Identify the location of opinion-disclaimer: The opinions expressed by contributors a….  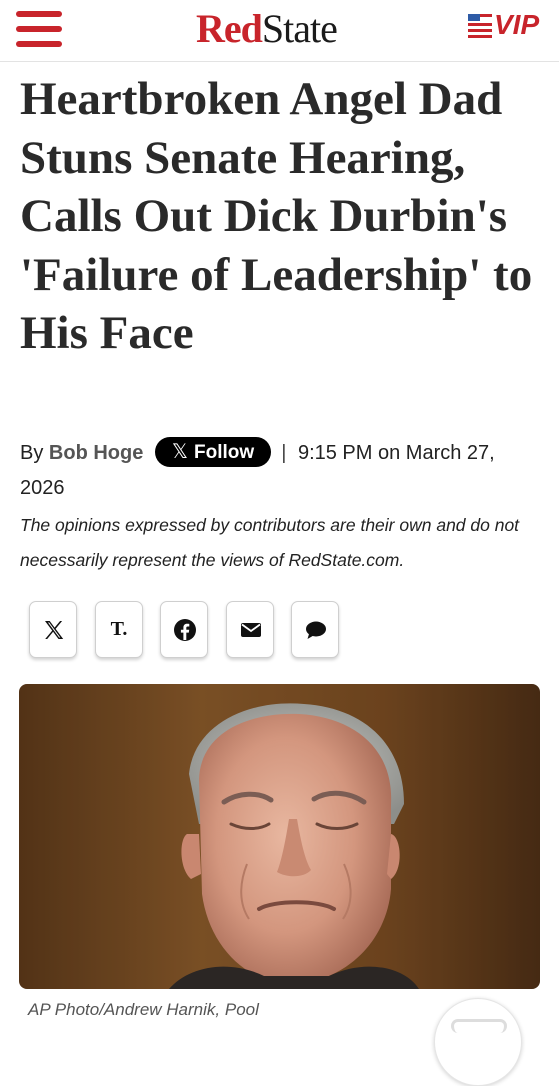
(270, 542).